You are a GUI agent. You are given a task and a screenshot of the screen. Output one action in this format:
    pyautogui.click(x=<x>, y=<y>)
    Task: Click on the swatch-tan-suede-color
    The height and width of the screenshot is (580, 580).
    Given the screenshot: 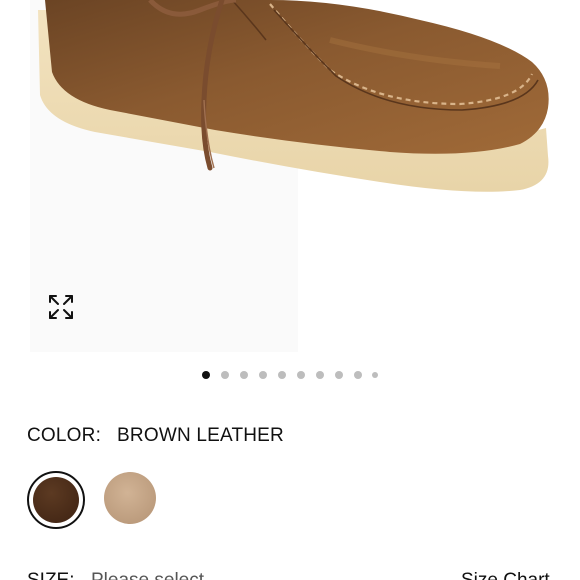 What is the action you would take?
    pyautogui.click(x=130, y=498)
    